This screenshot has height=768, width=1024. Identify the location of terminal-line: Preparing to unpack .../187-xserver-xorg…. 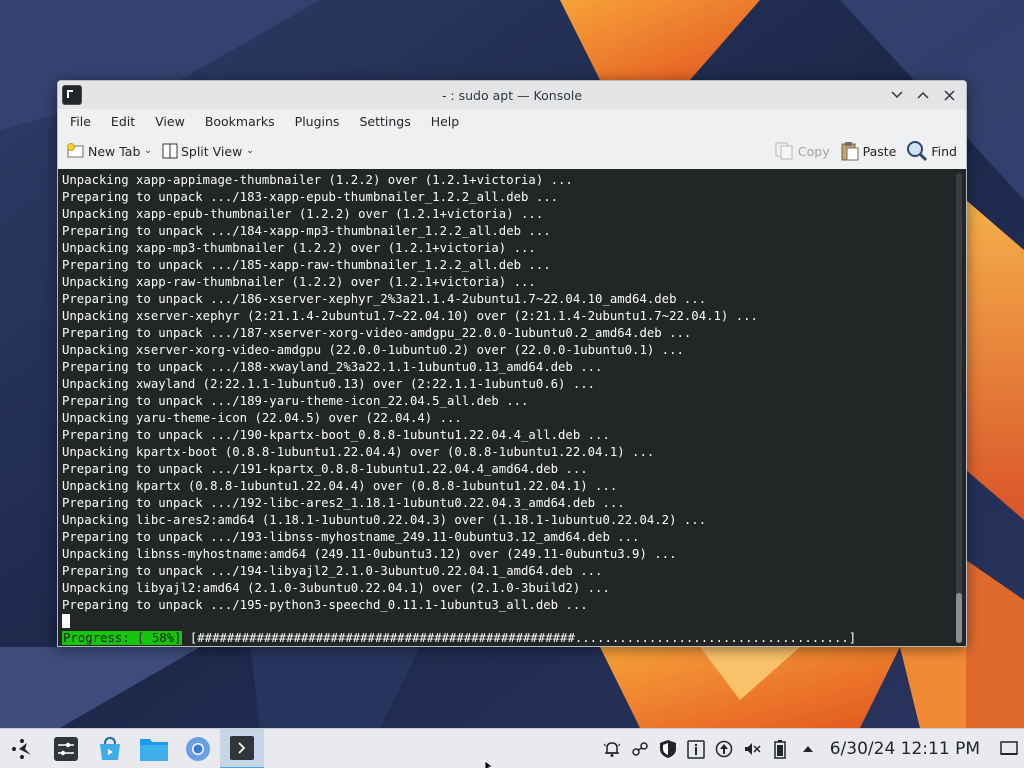
(377, 333).